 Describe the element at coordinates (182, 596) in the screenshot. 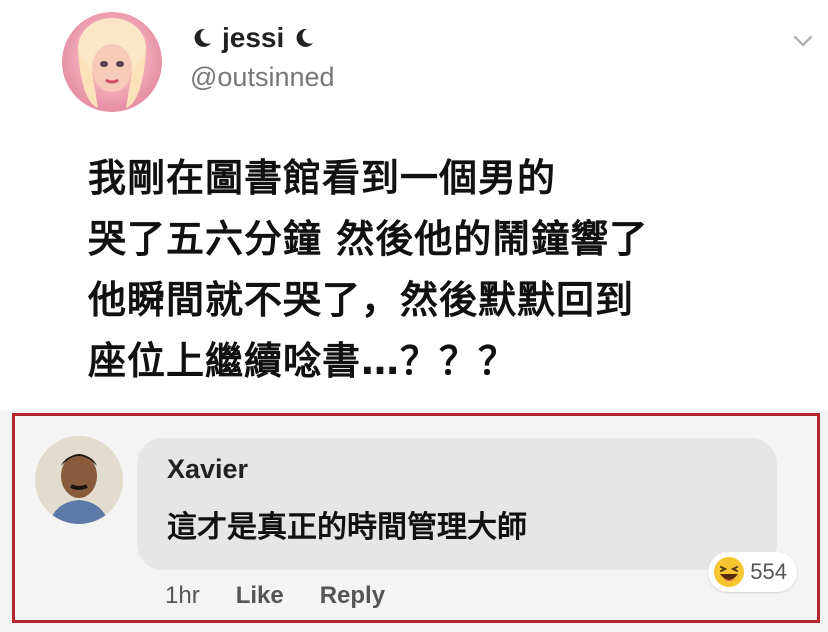

I see `comment-timestamp: 1hr` at that location.